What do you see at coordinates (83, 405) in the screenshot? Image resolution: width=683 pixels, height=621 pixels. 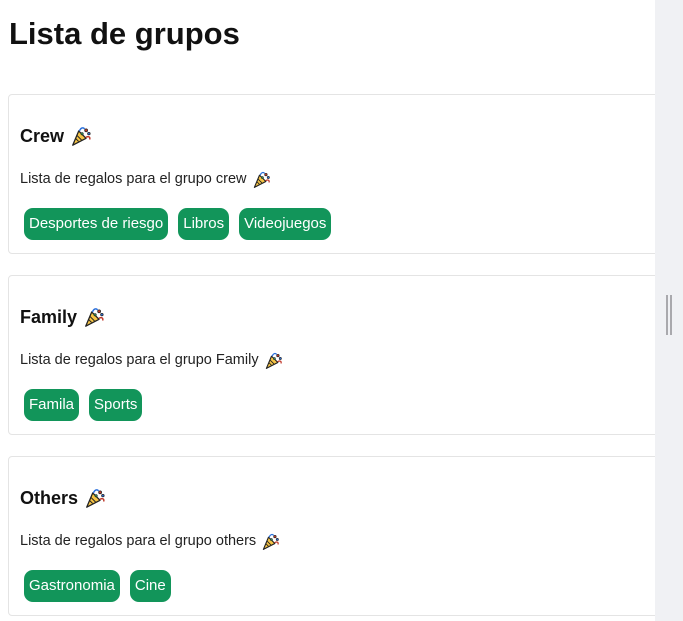 I see `tag-list: Famila Sports` at bounding box center [83, 405].